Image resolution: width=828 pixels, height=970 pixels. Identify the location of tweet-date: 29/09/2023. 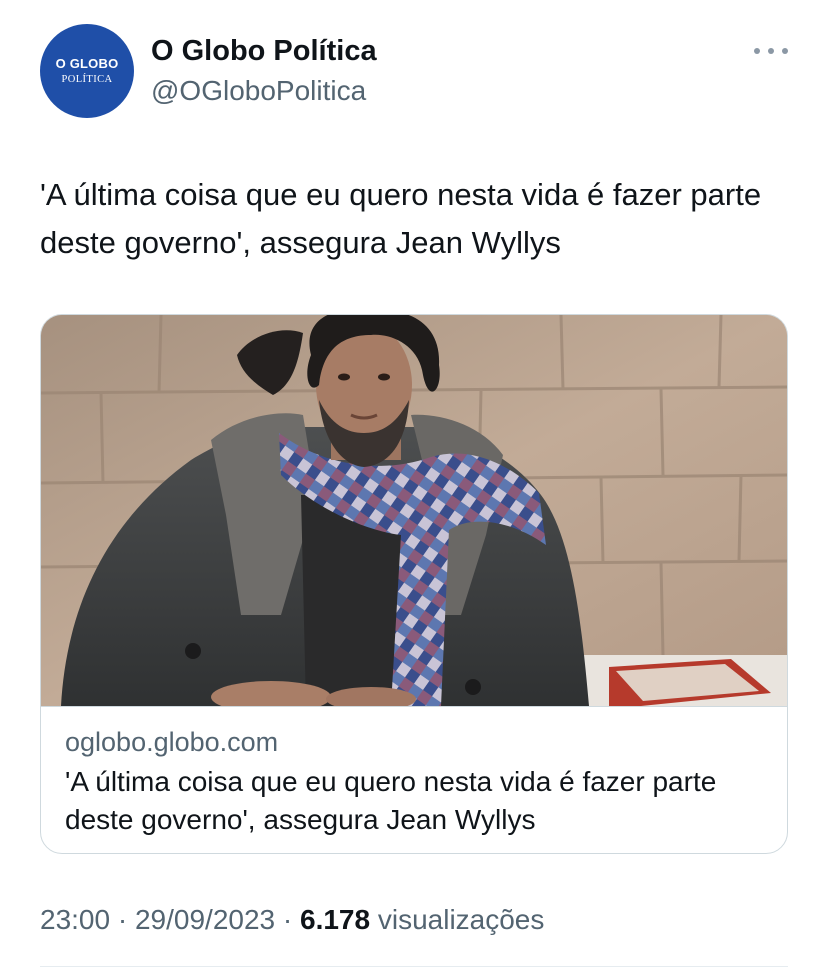
(205, 919).